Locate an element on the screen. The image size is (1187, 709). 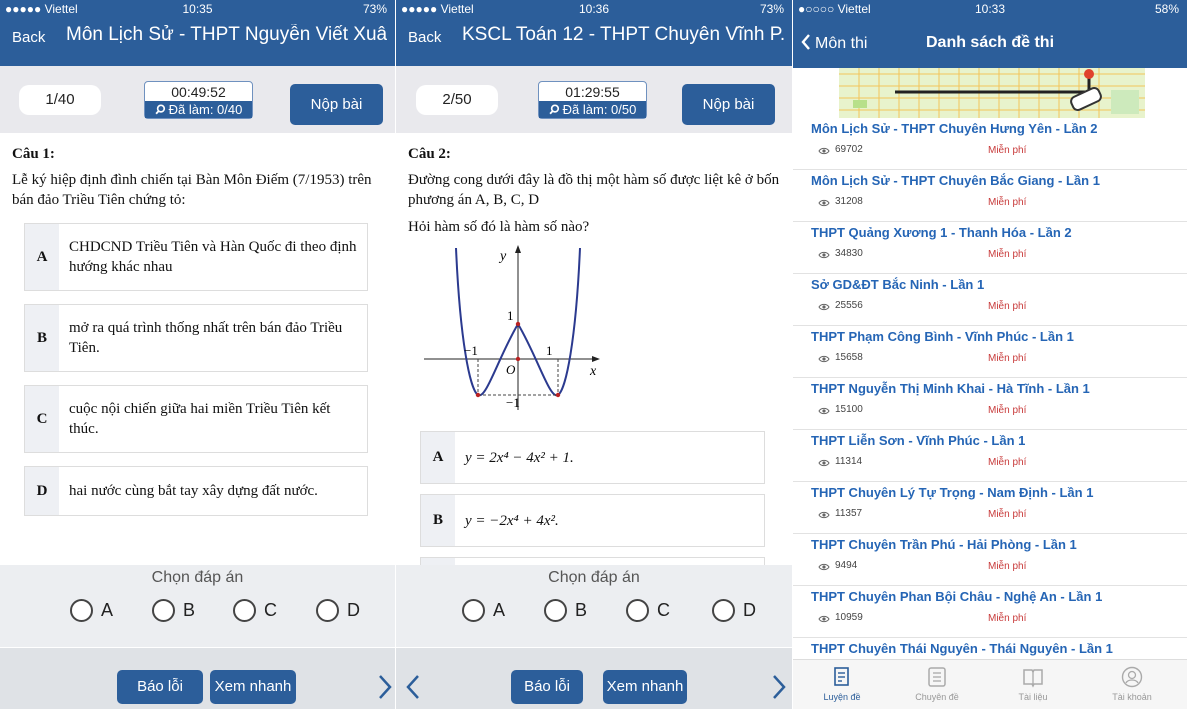
answer-chooser: Chọn đáp án A B C D is located at coordinates (197, 606).